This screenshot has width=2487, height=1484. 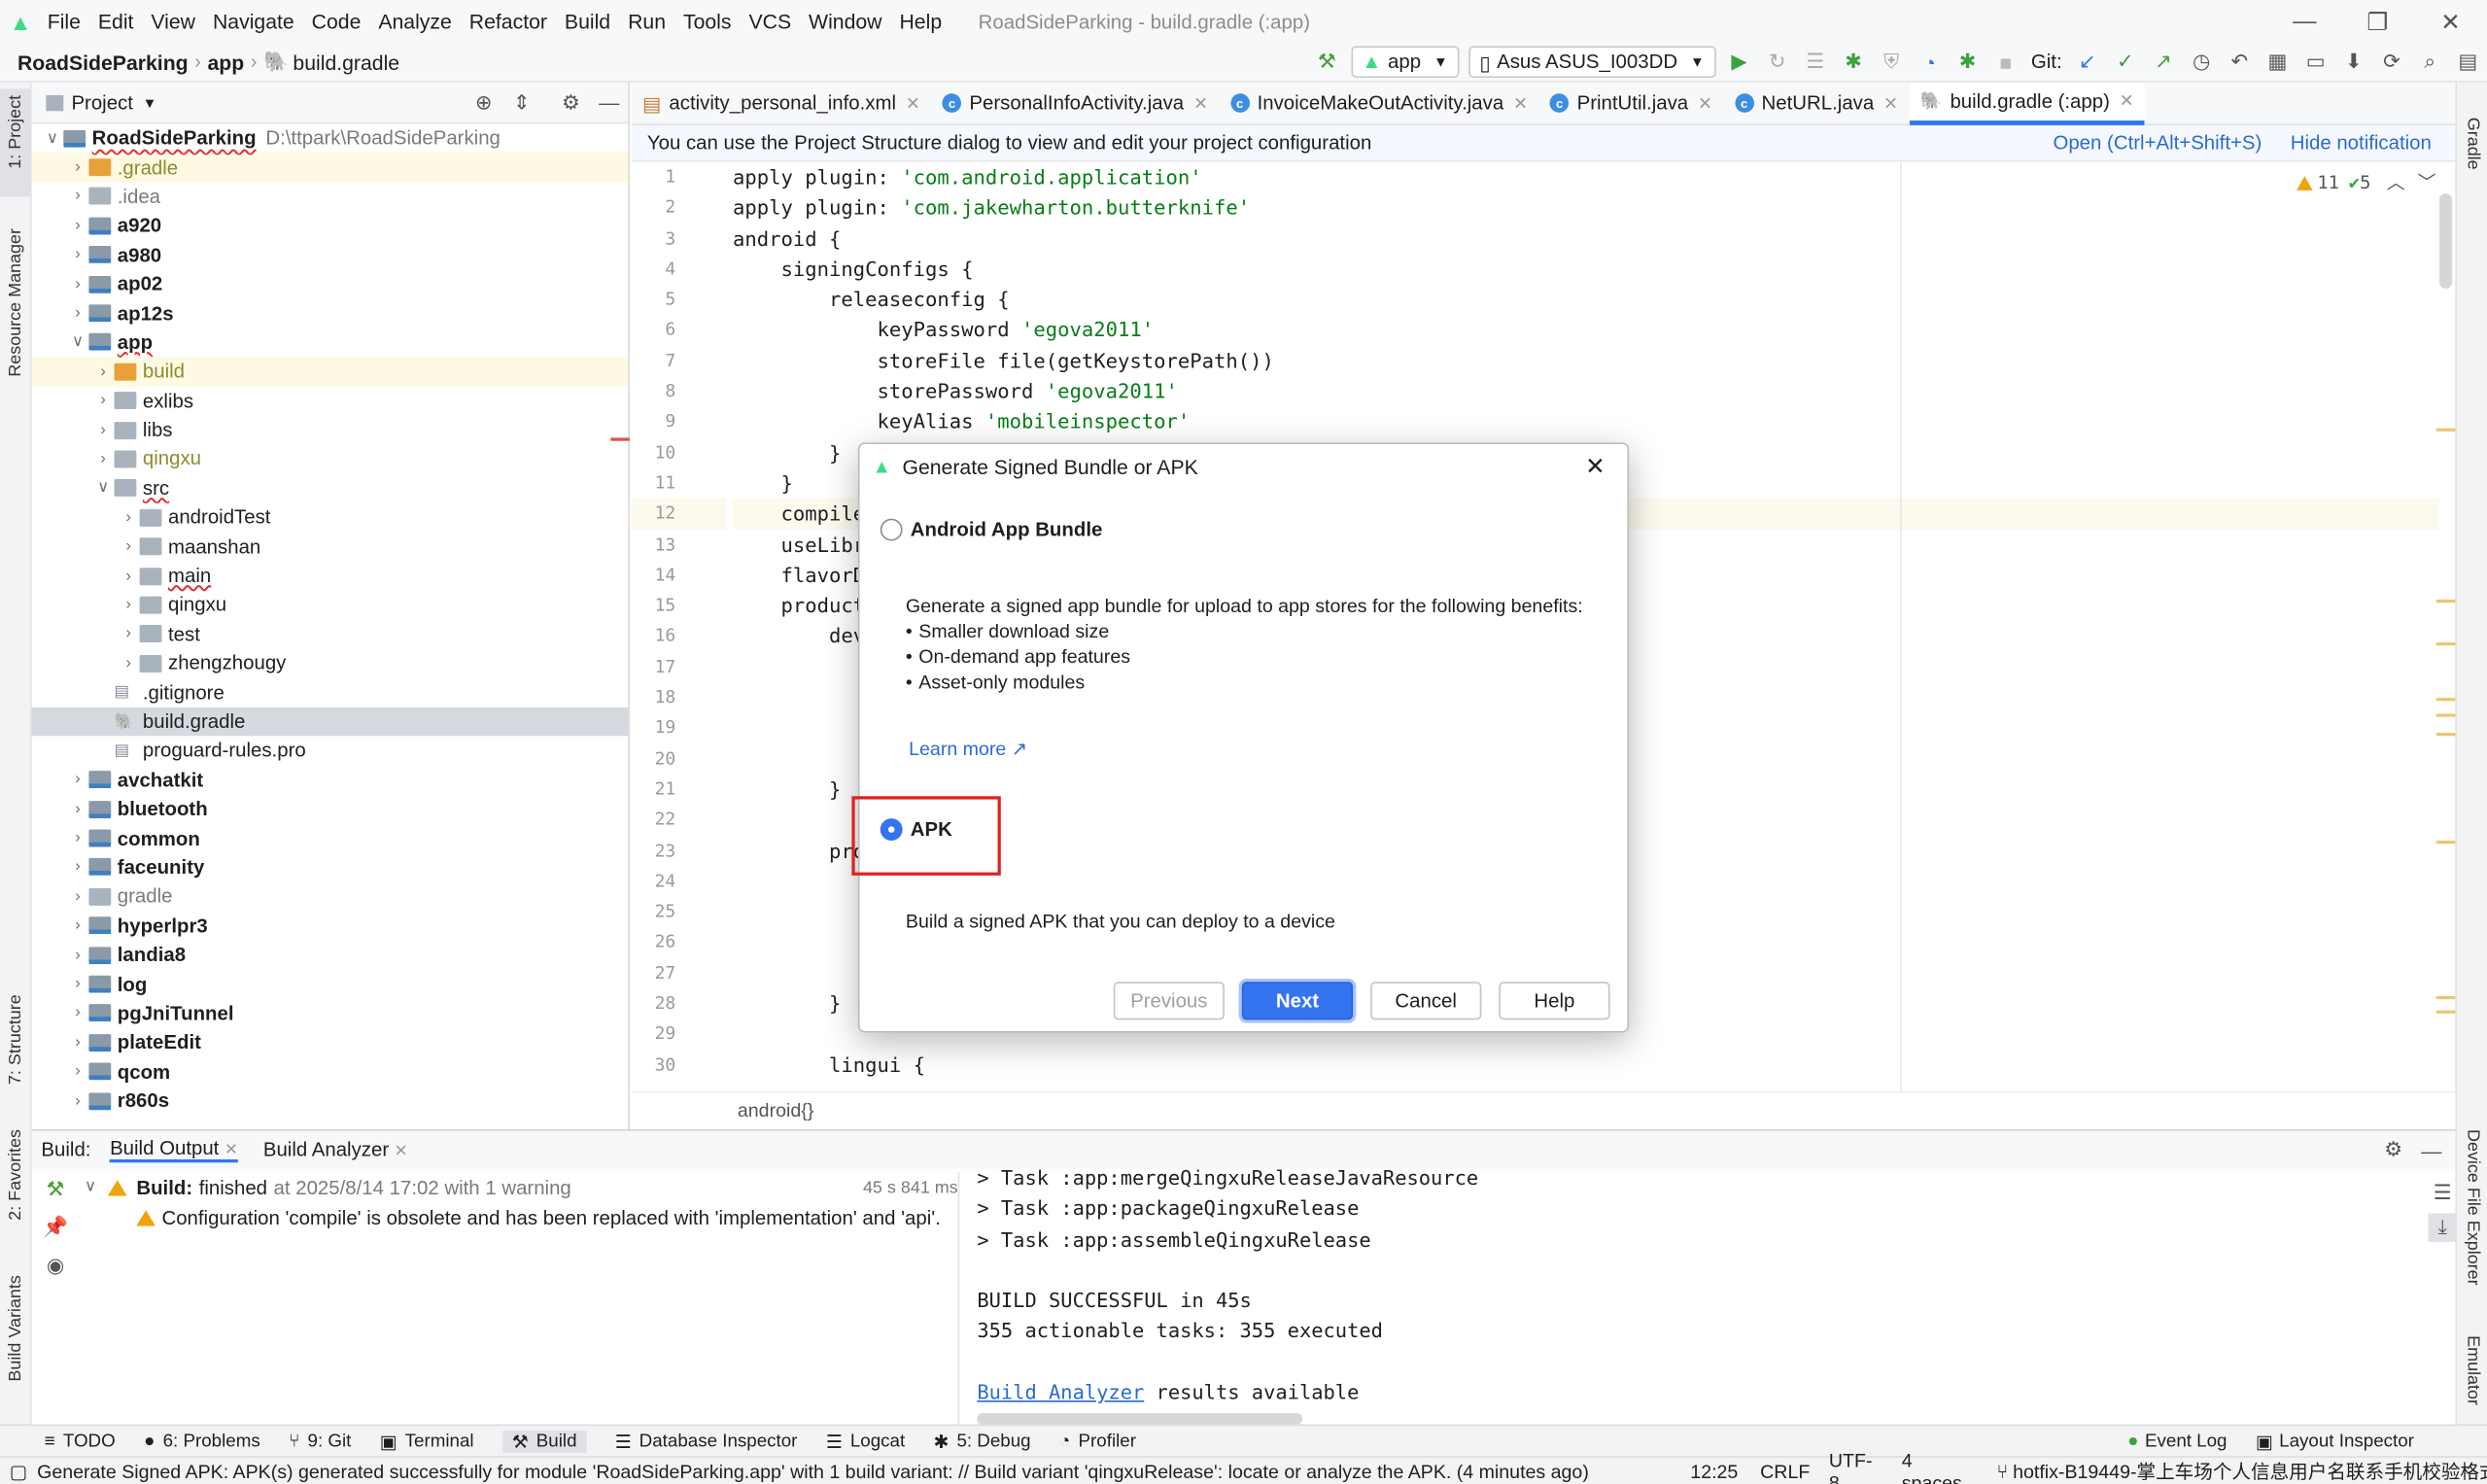 I want to click on settings-icon: ▤, so click(x=2468, y=62).